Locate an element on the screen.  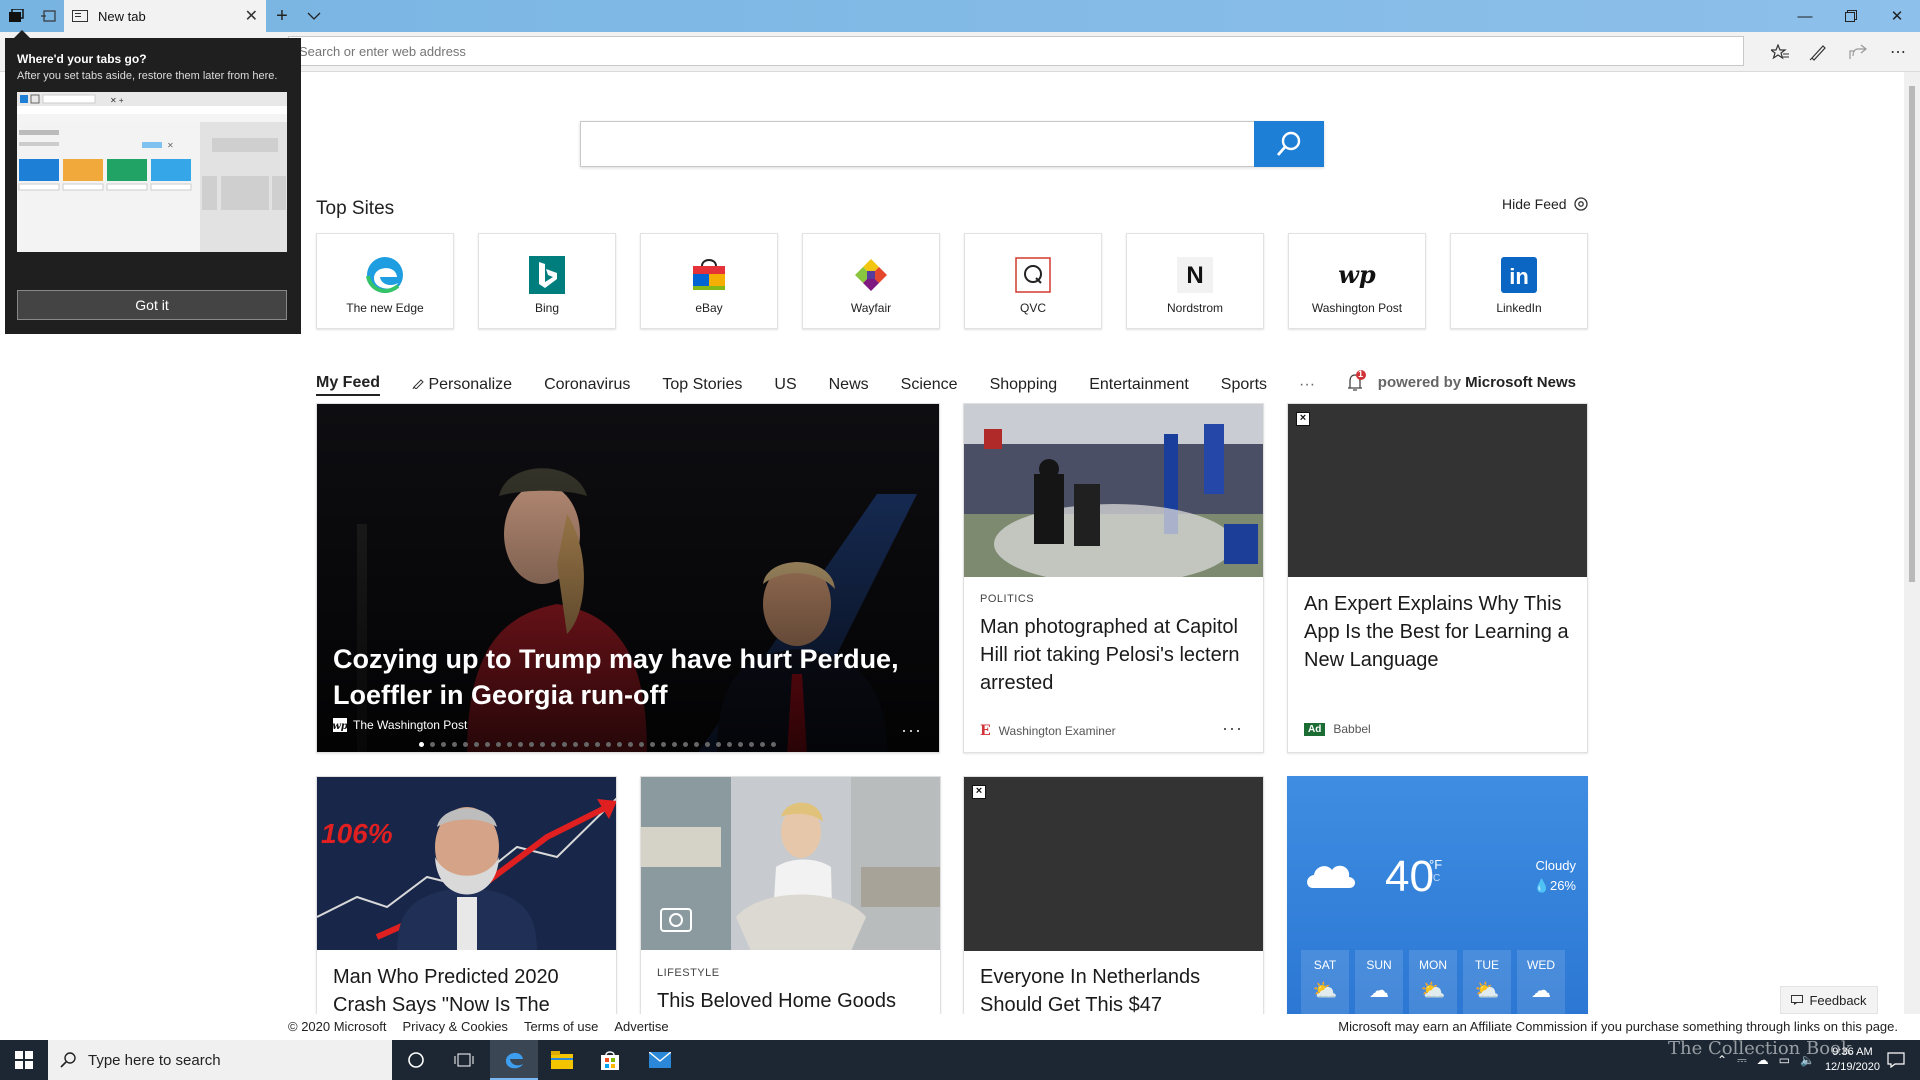
action-center-icon is located at coordinates (1896, 1060).